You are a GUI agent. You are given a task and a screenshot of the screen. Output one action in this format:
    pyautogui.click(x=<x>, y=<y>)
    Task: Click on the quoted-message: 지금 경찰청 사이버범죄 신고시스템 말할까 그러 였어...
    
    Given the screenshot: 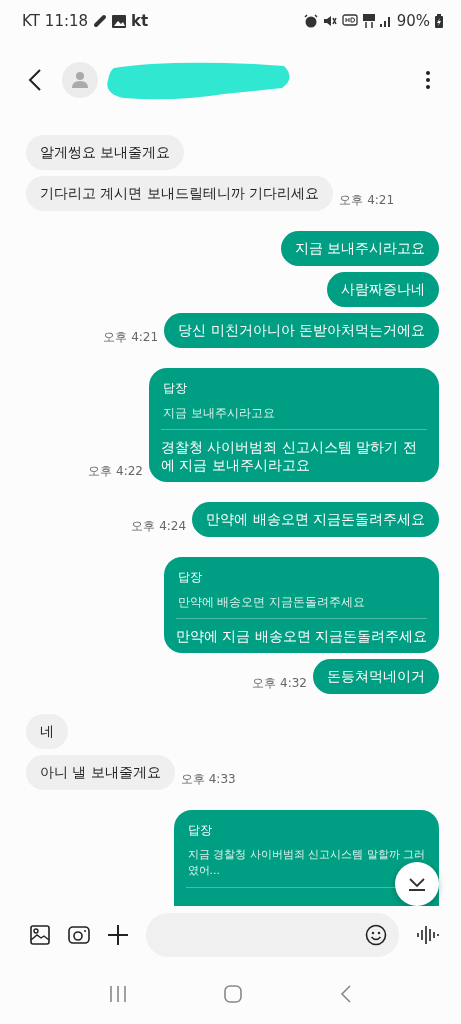 What is the action you would take?
    pyautogui.click(x=306, y=863)
    